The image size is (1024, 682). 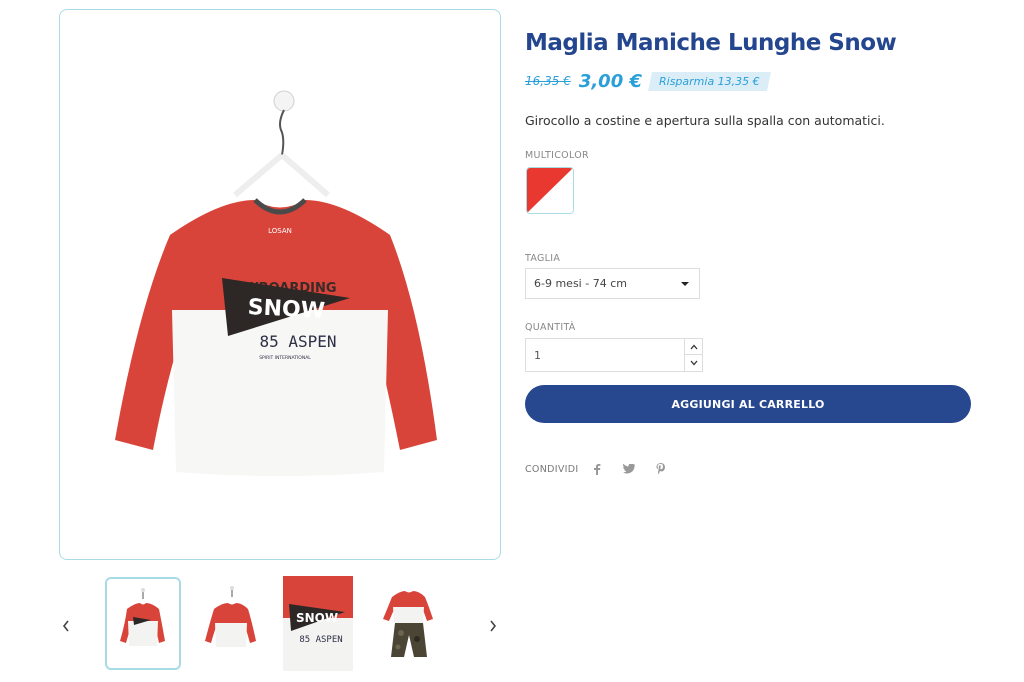 I want to click on quantity-increase-button, so click(x=693, y=347).